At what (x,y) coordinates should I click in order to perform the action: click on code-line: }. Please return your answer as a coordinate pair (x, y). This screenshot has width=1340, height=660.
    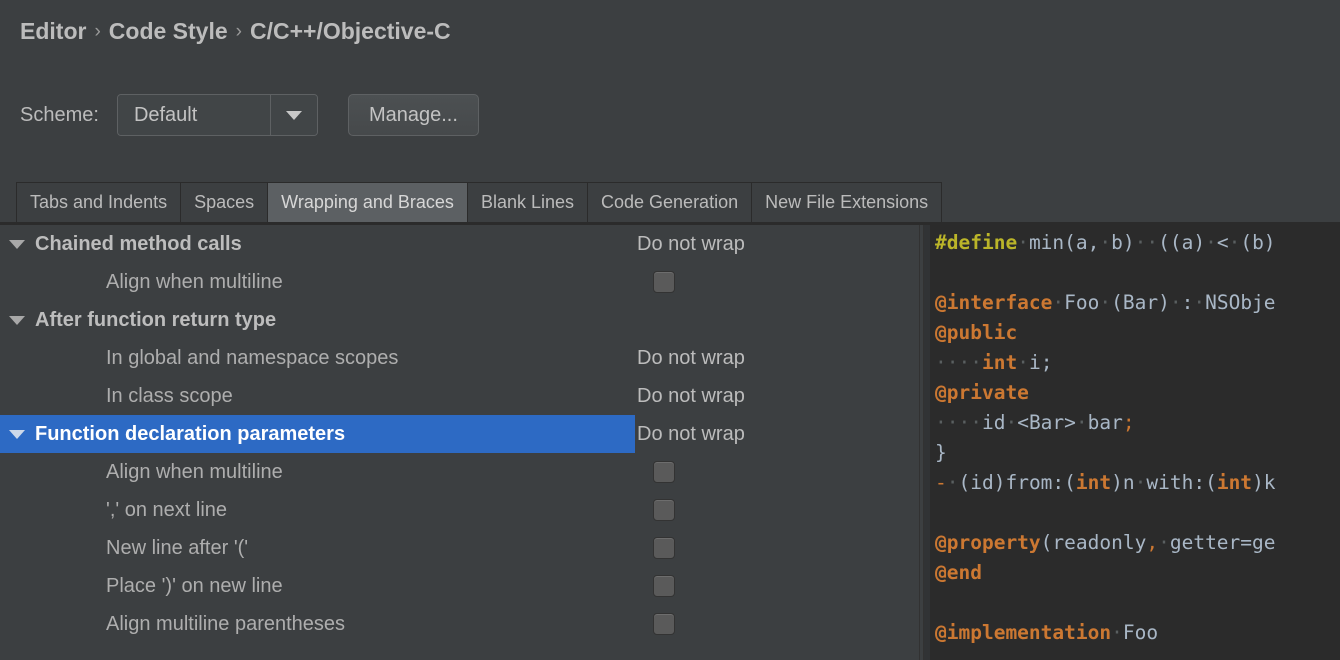
    Looking at the image, I should click on (1105, 453).